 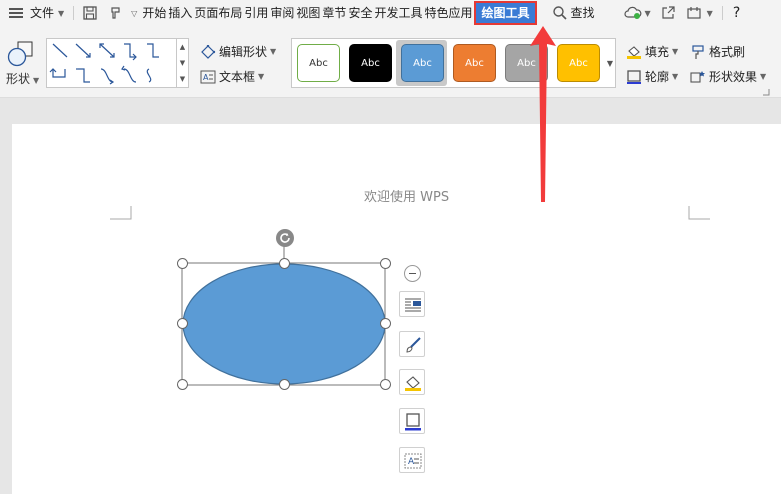 What do you see at coordinates (766, 92) in the screenshot?
I see `dialog-launcher-icon` at bounding box center [766, 92].